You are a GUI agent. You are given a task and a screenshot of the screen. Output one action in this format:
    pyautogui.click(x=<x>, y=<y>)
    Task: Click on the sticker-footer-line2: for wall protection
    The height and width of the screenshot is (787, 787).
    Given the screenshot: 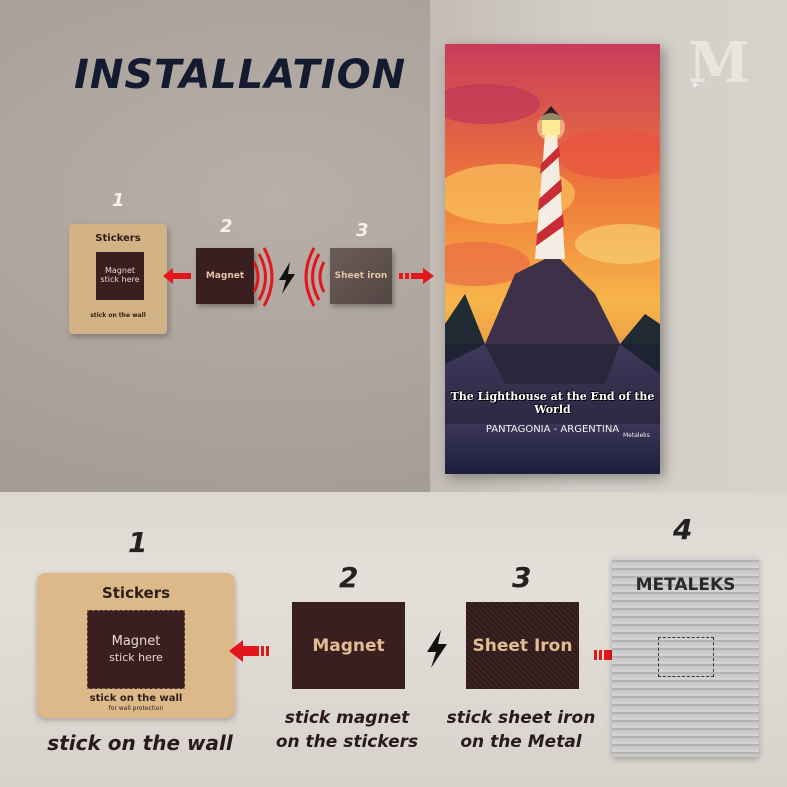 What is the action you would take?
    pyautogui.click(x=136, y=708)
    